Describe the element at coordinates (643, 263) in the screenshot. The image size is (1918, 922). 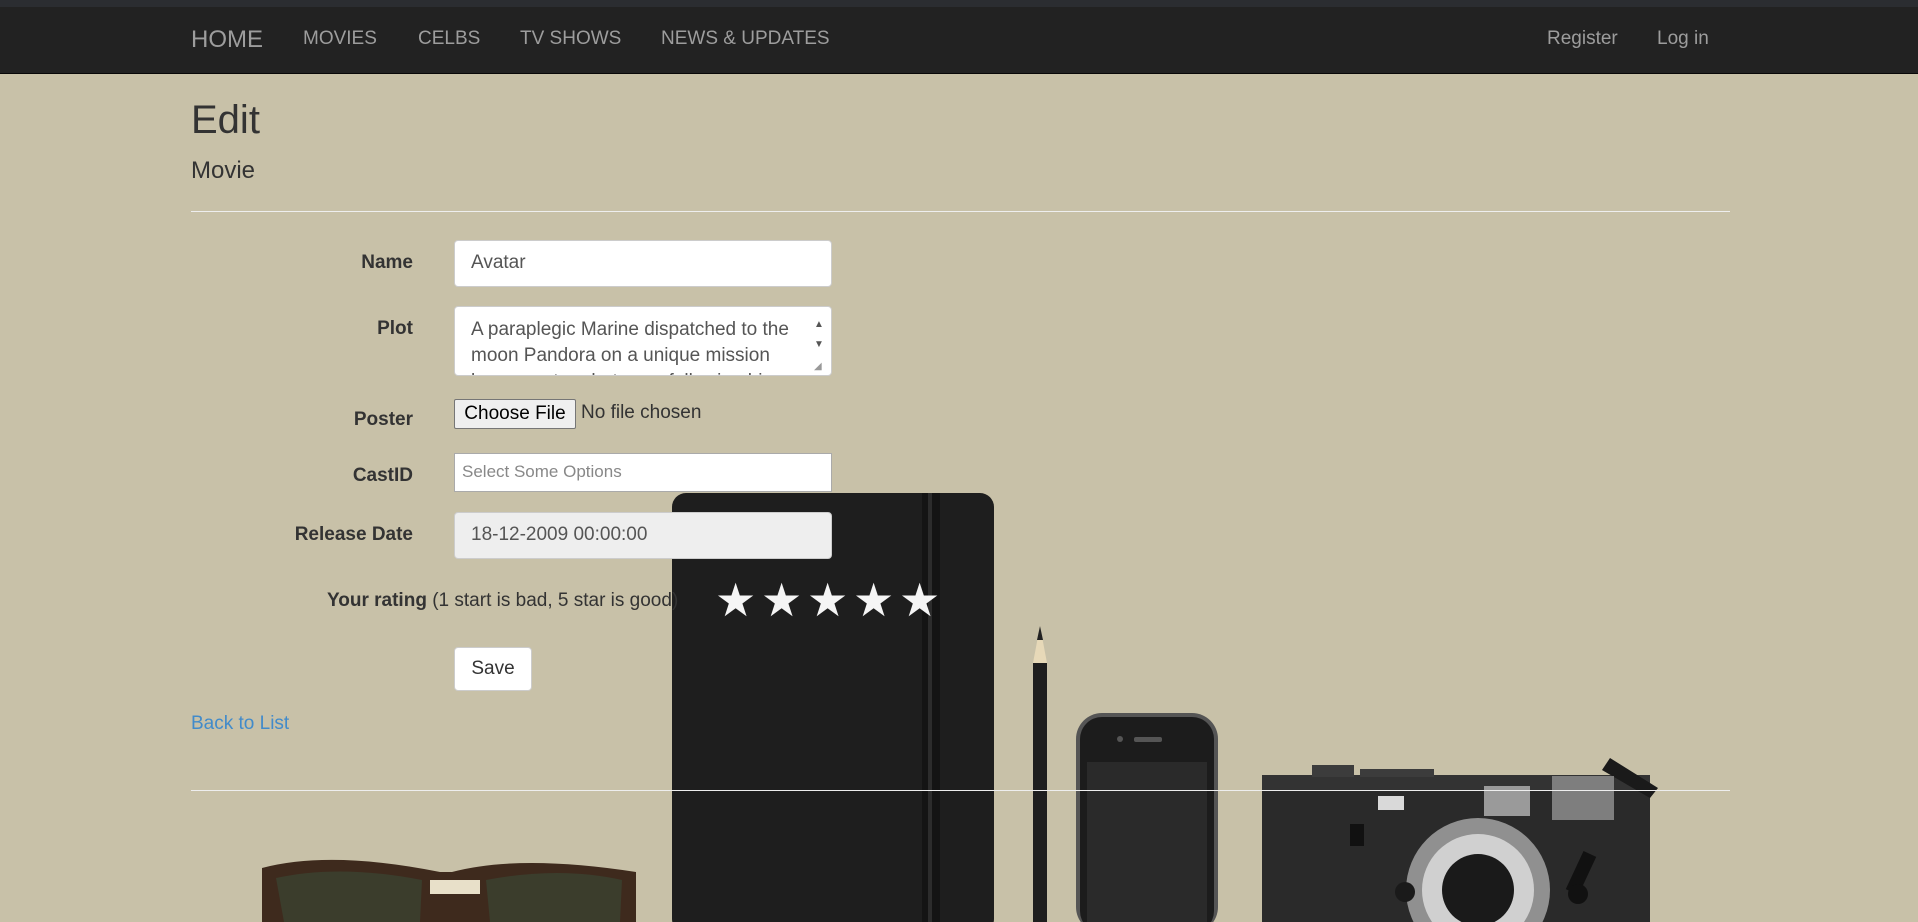
I see `name-input: Avatar` at that location.